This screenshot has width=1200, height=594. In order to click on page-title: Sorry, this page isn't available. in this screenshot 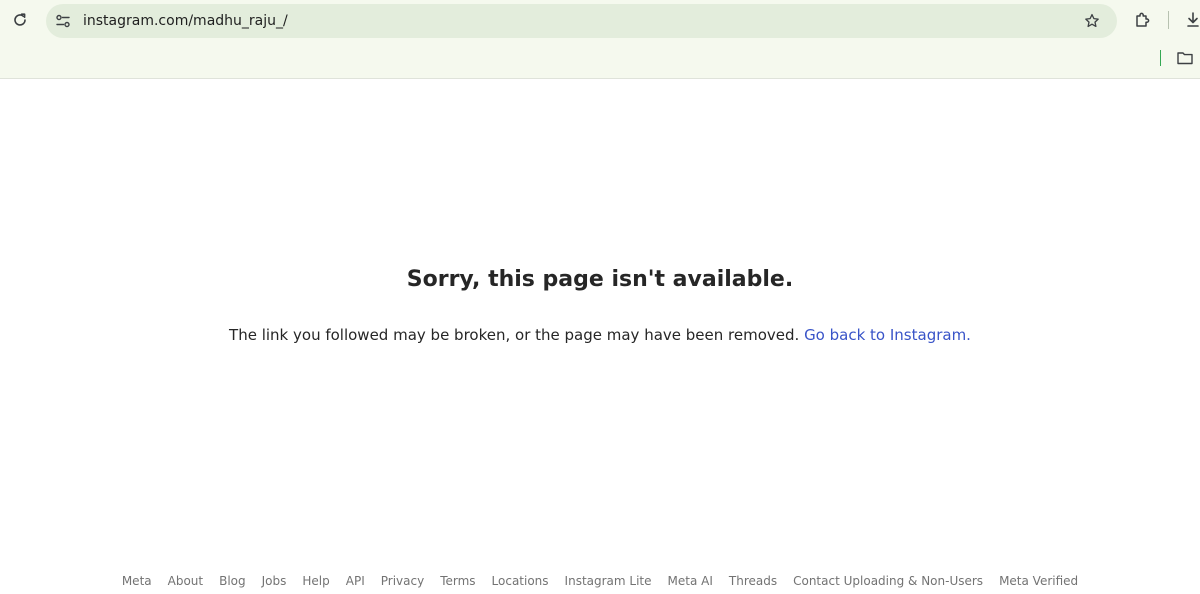, I will do `click(600, 279)`.